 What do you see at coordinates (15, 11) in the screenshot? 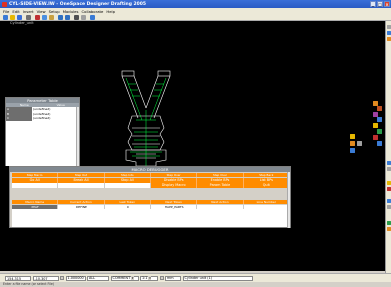
I see `menu-edit: Edit` at bounding box center [15, 11].